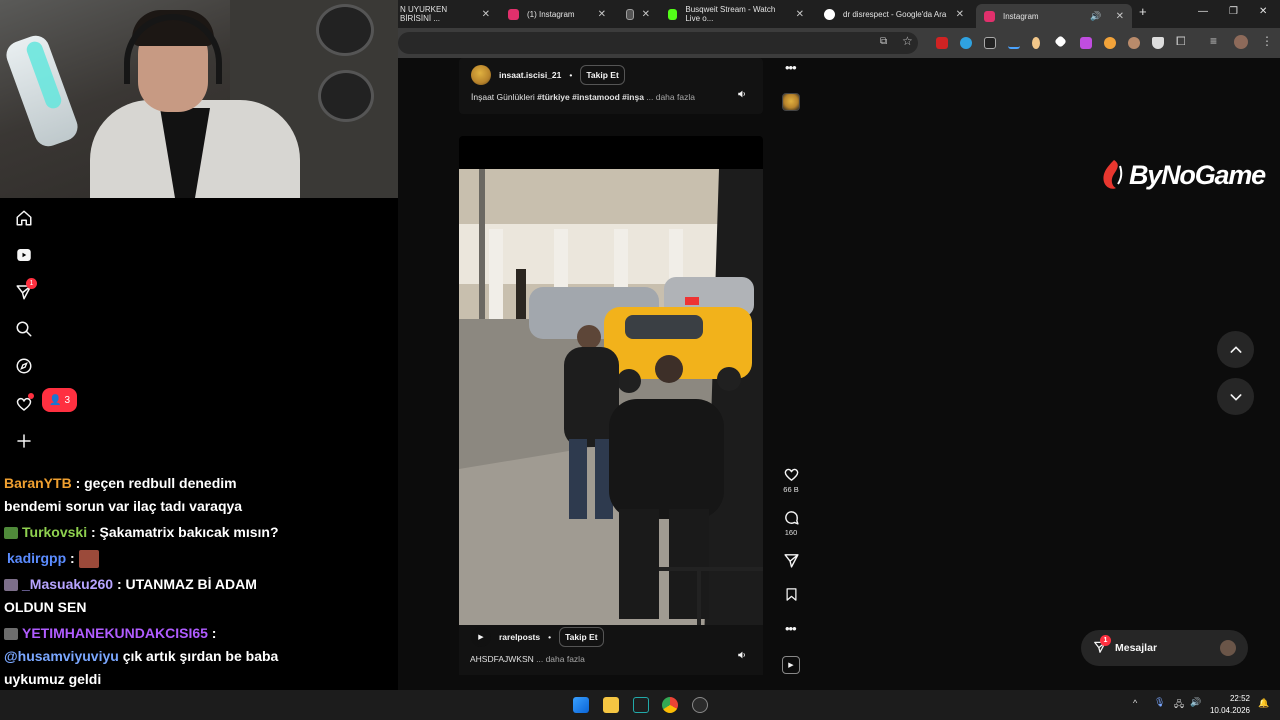 The width and height of the screenshot is (1280, 720). I want to click on adblock-extension-icon, so click(942, 43).